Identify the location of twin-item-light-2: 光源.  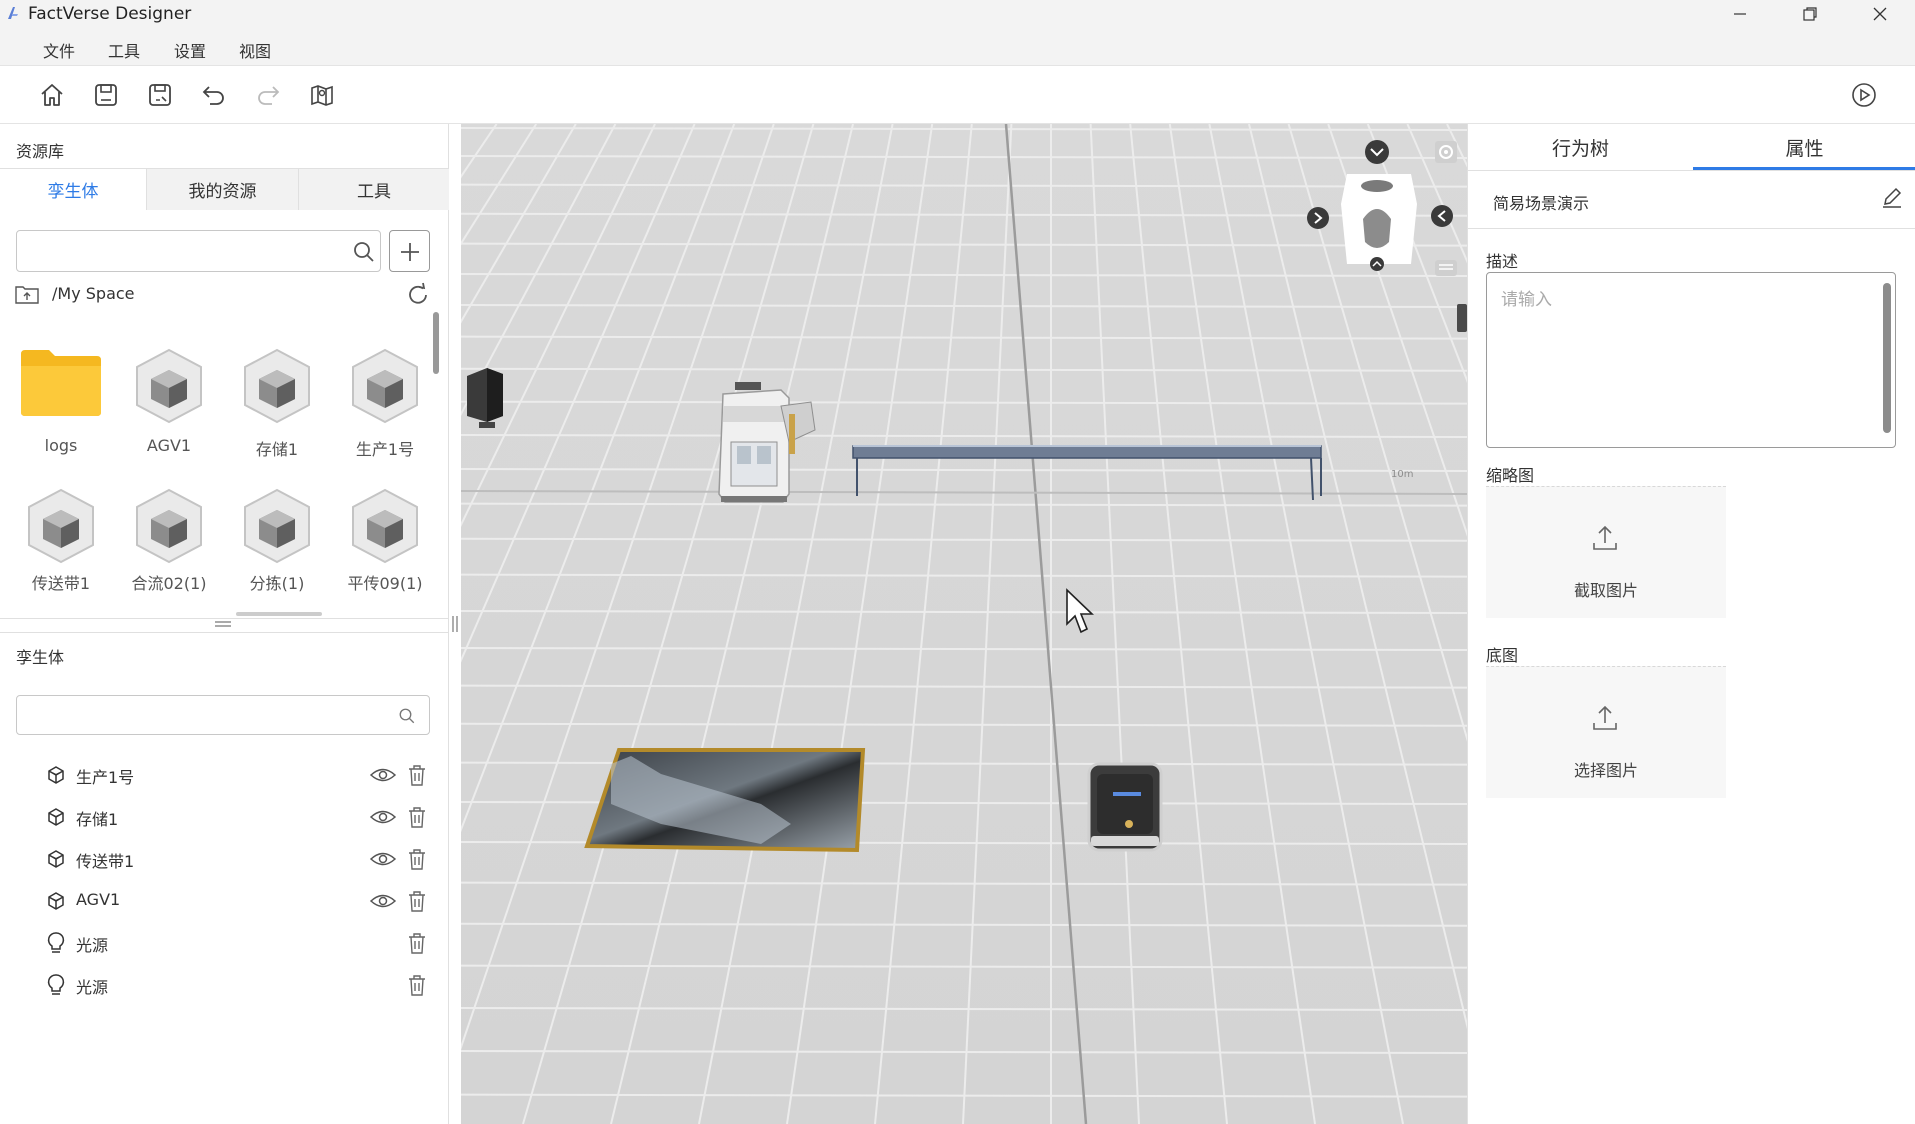
(241, 985).